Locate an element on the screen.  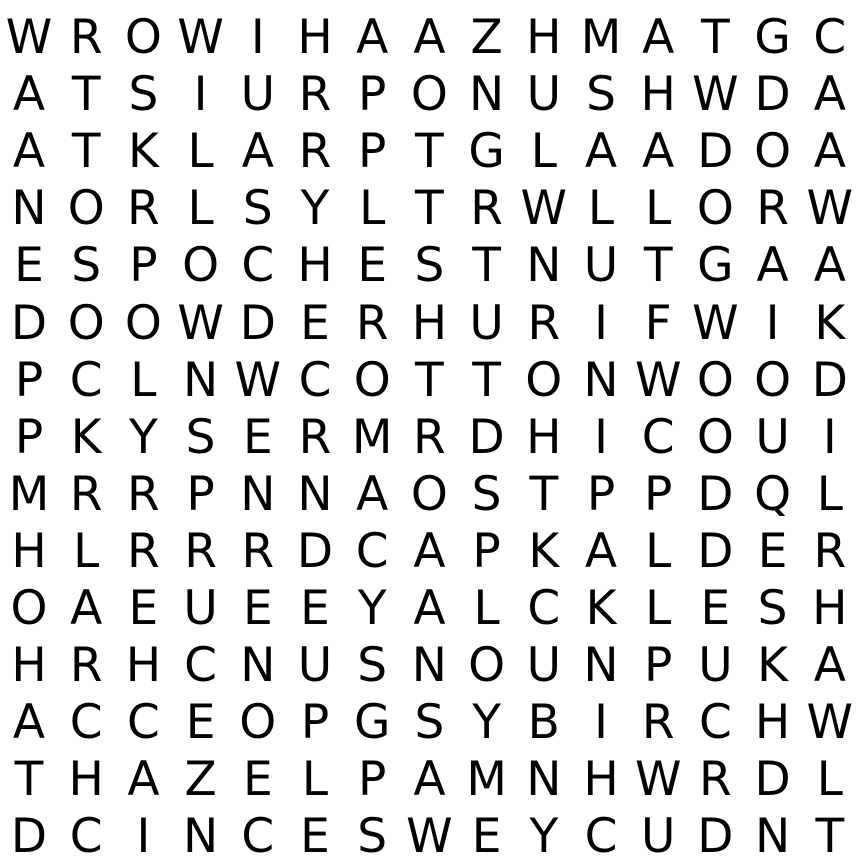
letter-cell: M is located at coordinates (601, 37).